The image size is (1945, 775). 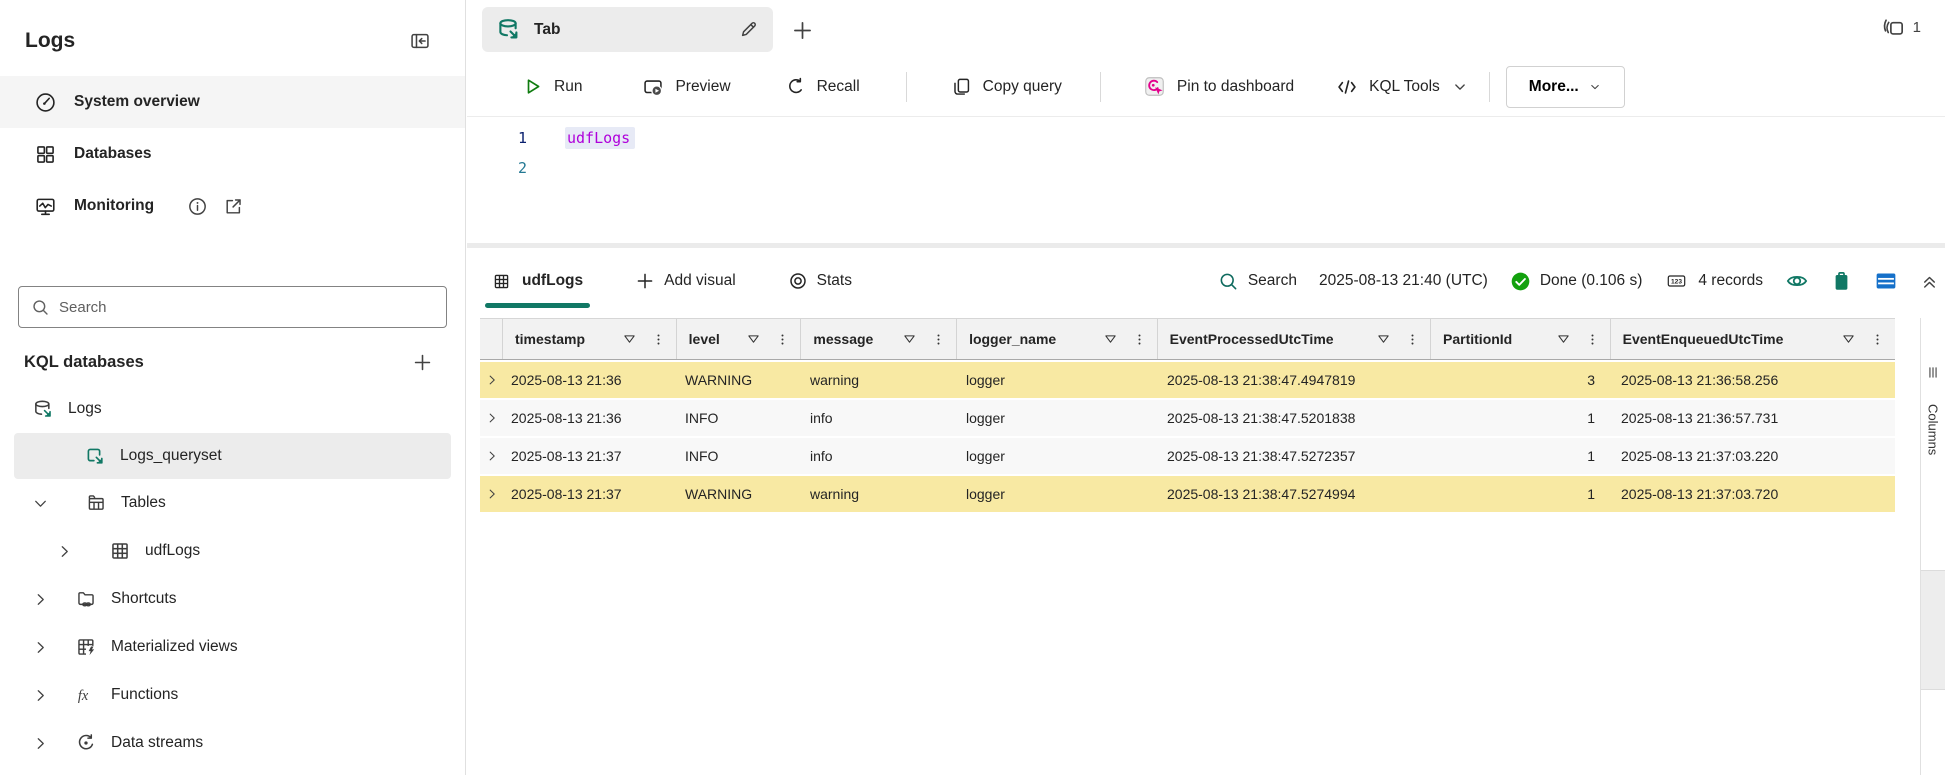 I want to click on grid-header-logger-name: logger_name, so click(x=1056, y=339).